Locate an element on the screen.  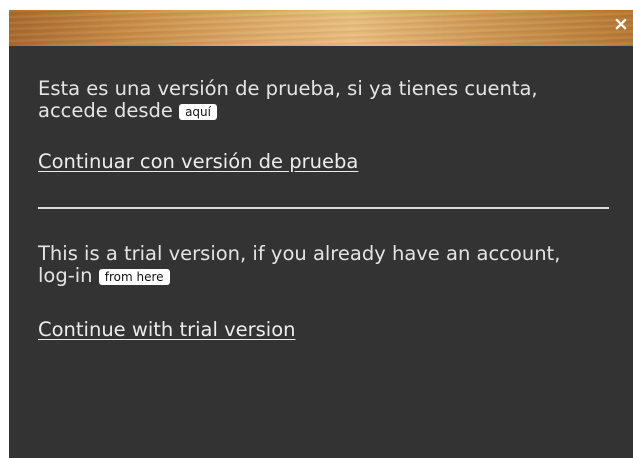
spanish-login-button: aquí is located at coordinates (198, 112).